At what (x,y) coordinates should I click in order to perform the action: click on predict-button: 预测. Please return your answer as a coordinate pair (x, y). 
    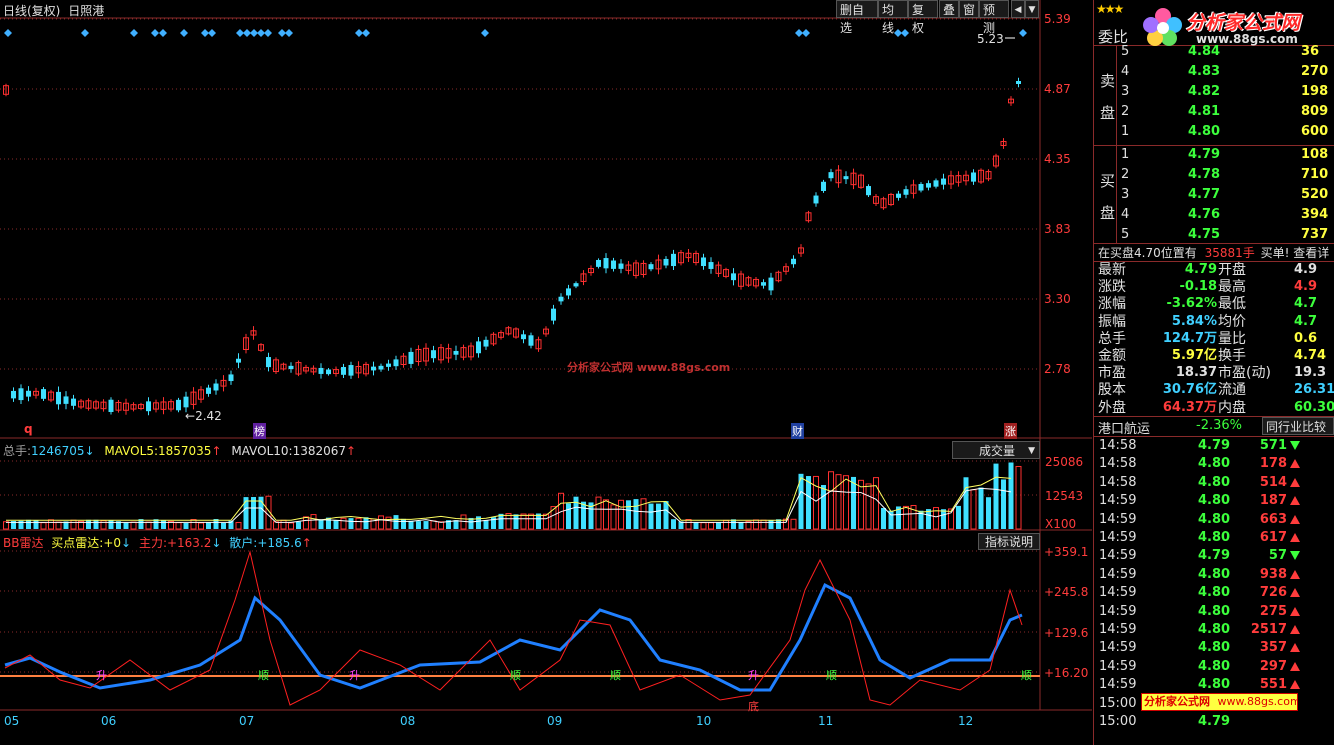
    Looking at the image, I should click on (994, 17).